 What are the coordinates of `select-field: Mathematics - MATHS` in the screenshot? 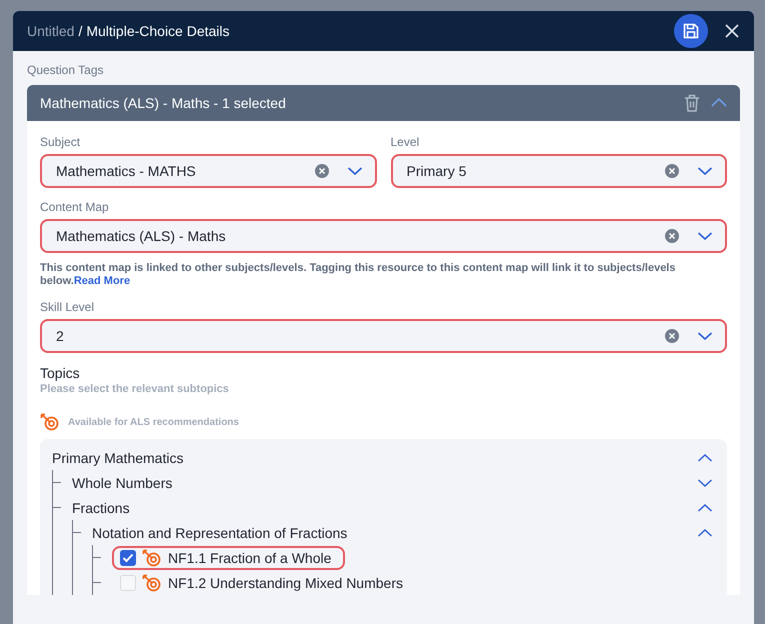 It's located at (208, 171).